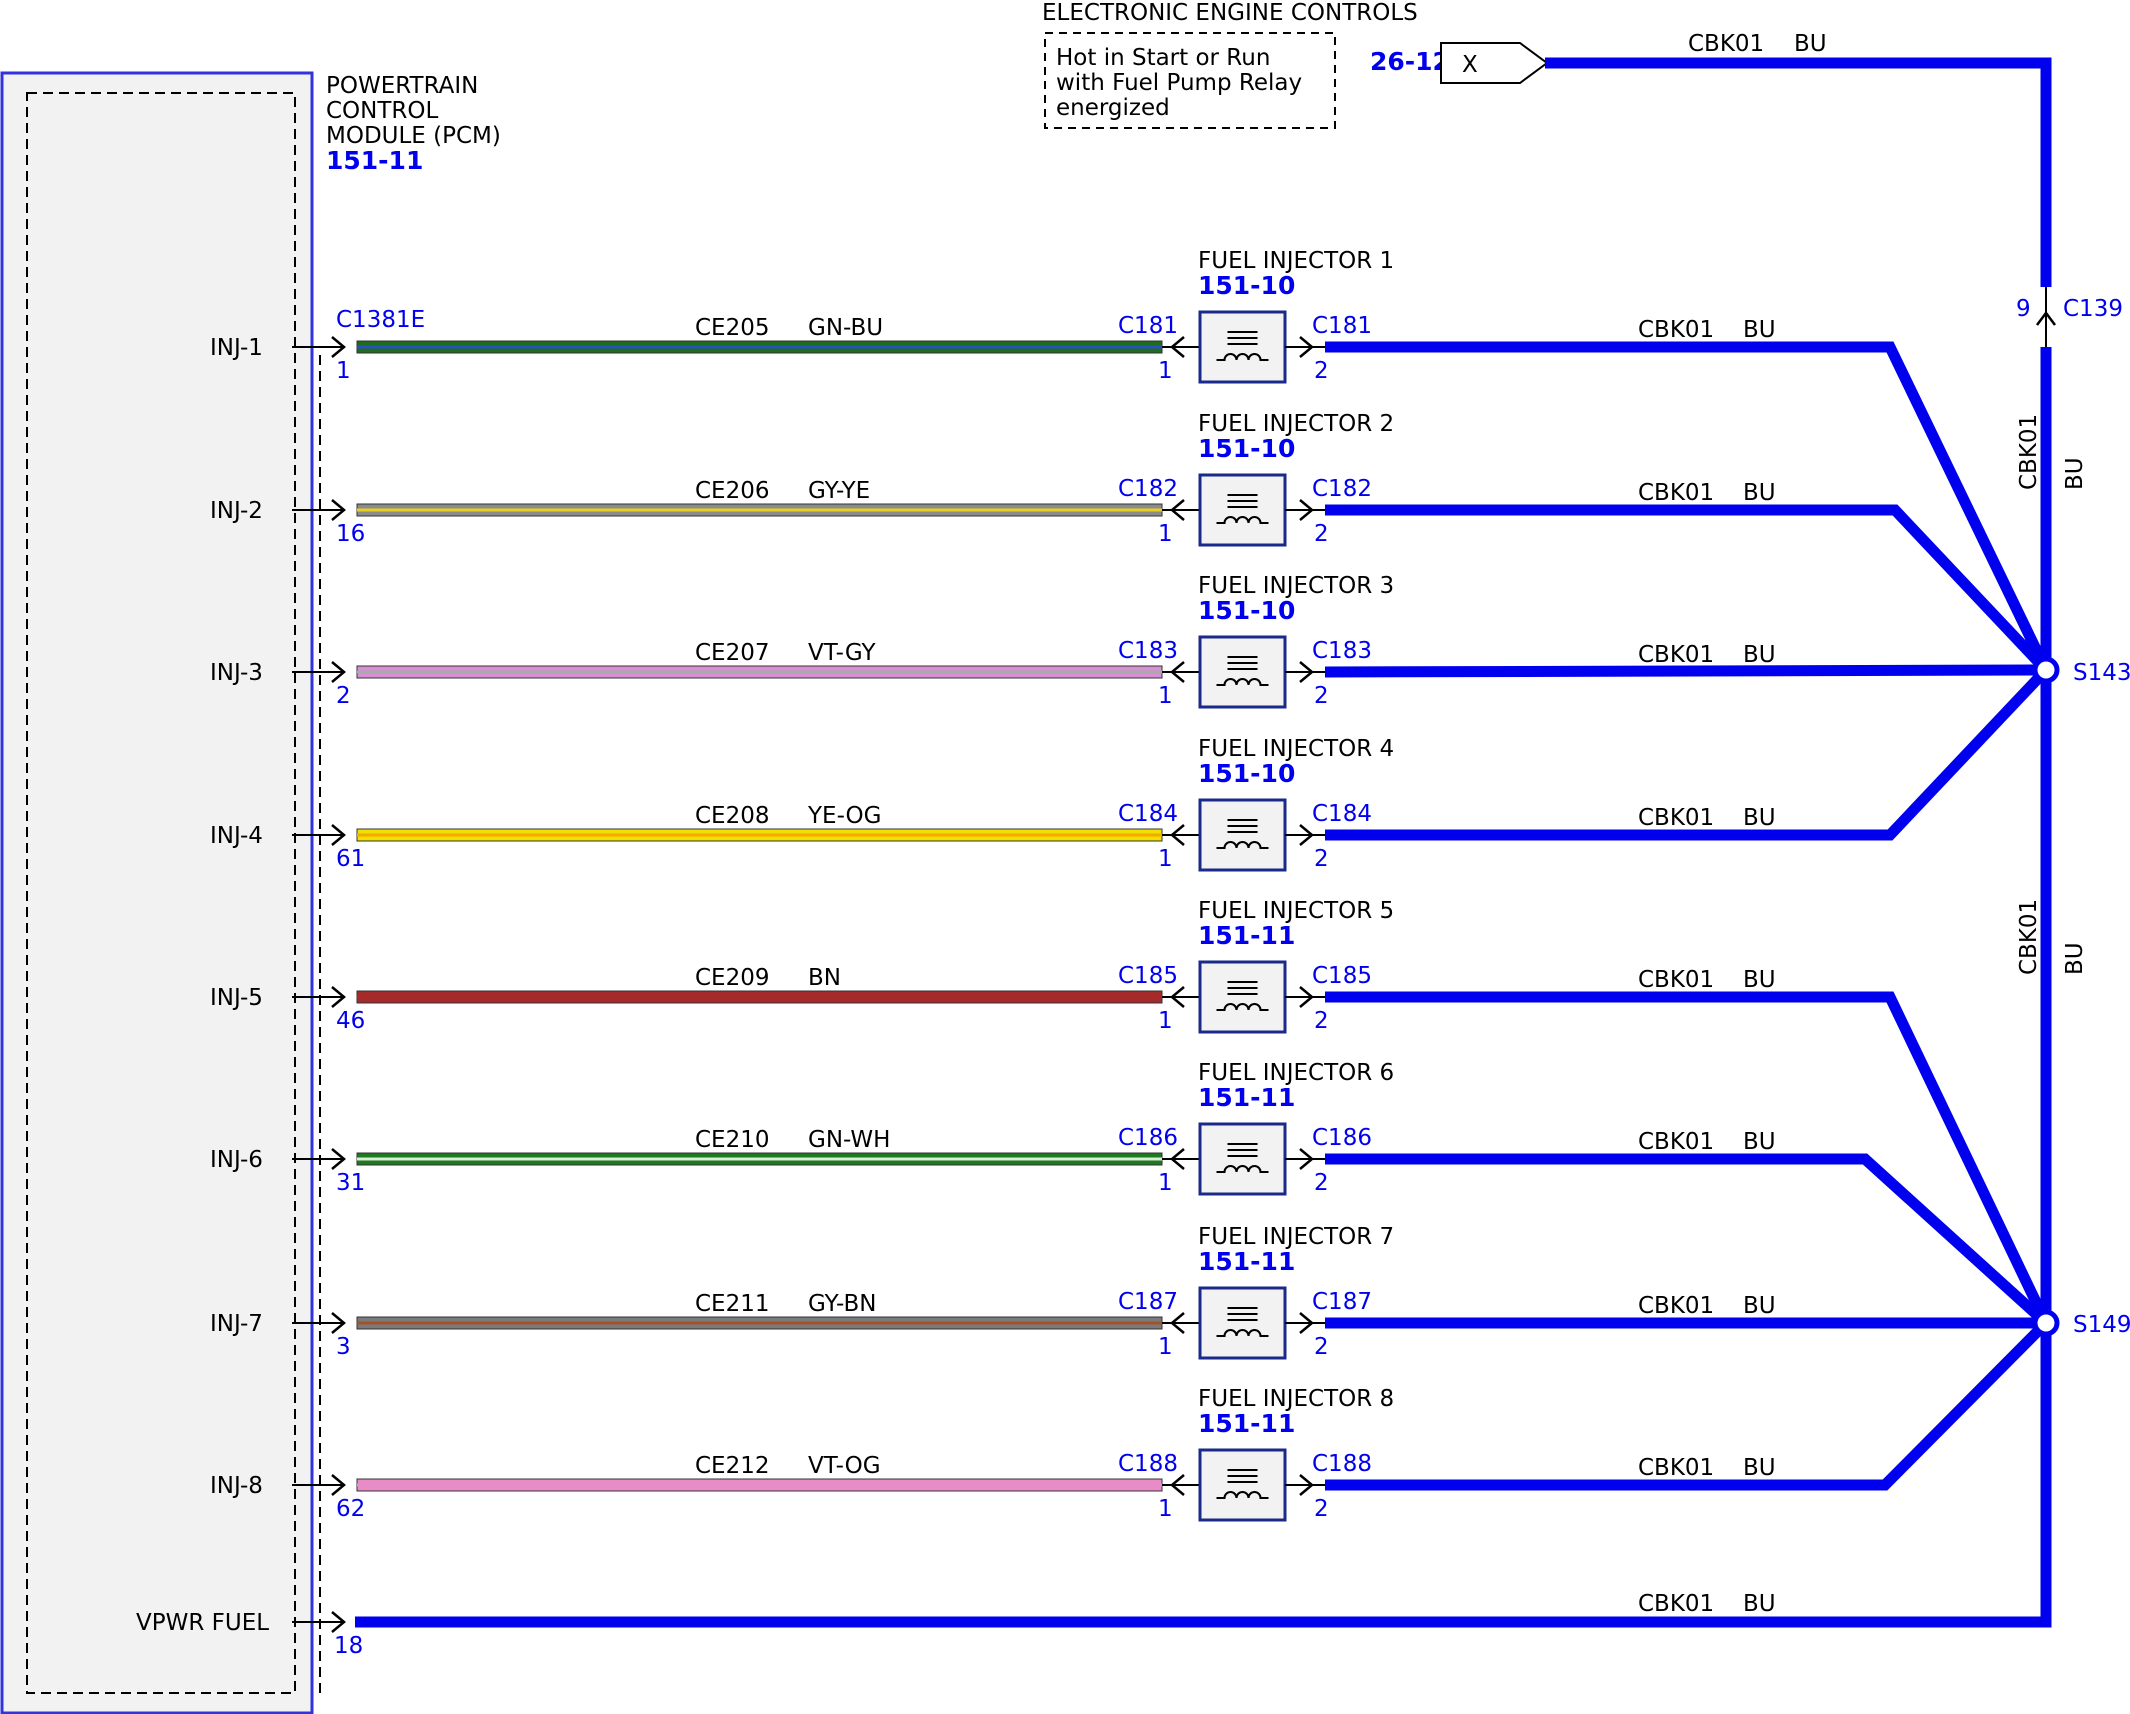  Describe the element at coordinates (1148, 1302) in the screenshot. I see `injector-connector-left: C187` at that location.